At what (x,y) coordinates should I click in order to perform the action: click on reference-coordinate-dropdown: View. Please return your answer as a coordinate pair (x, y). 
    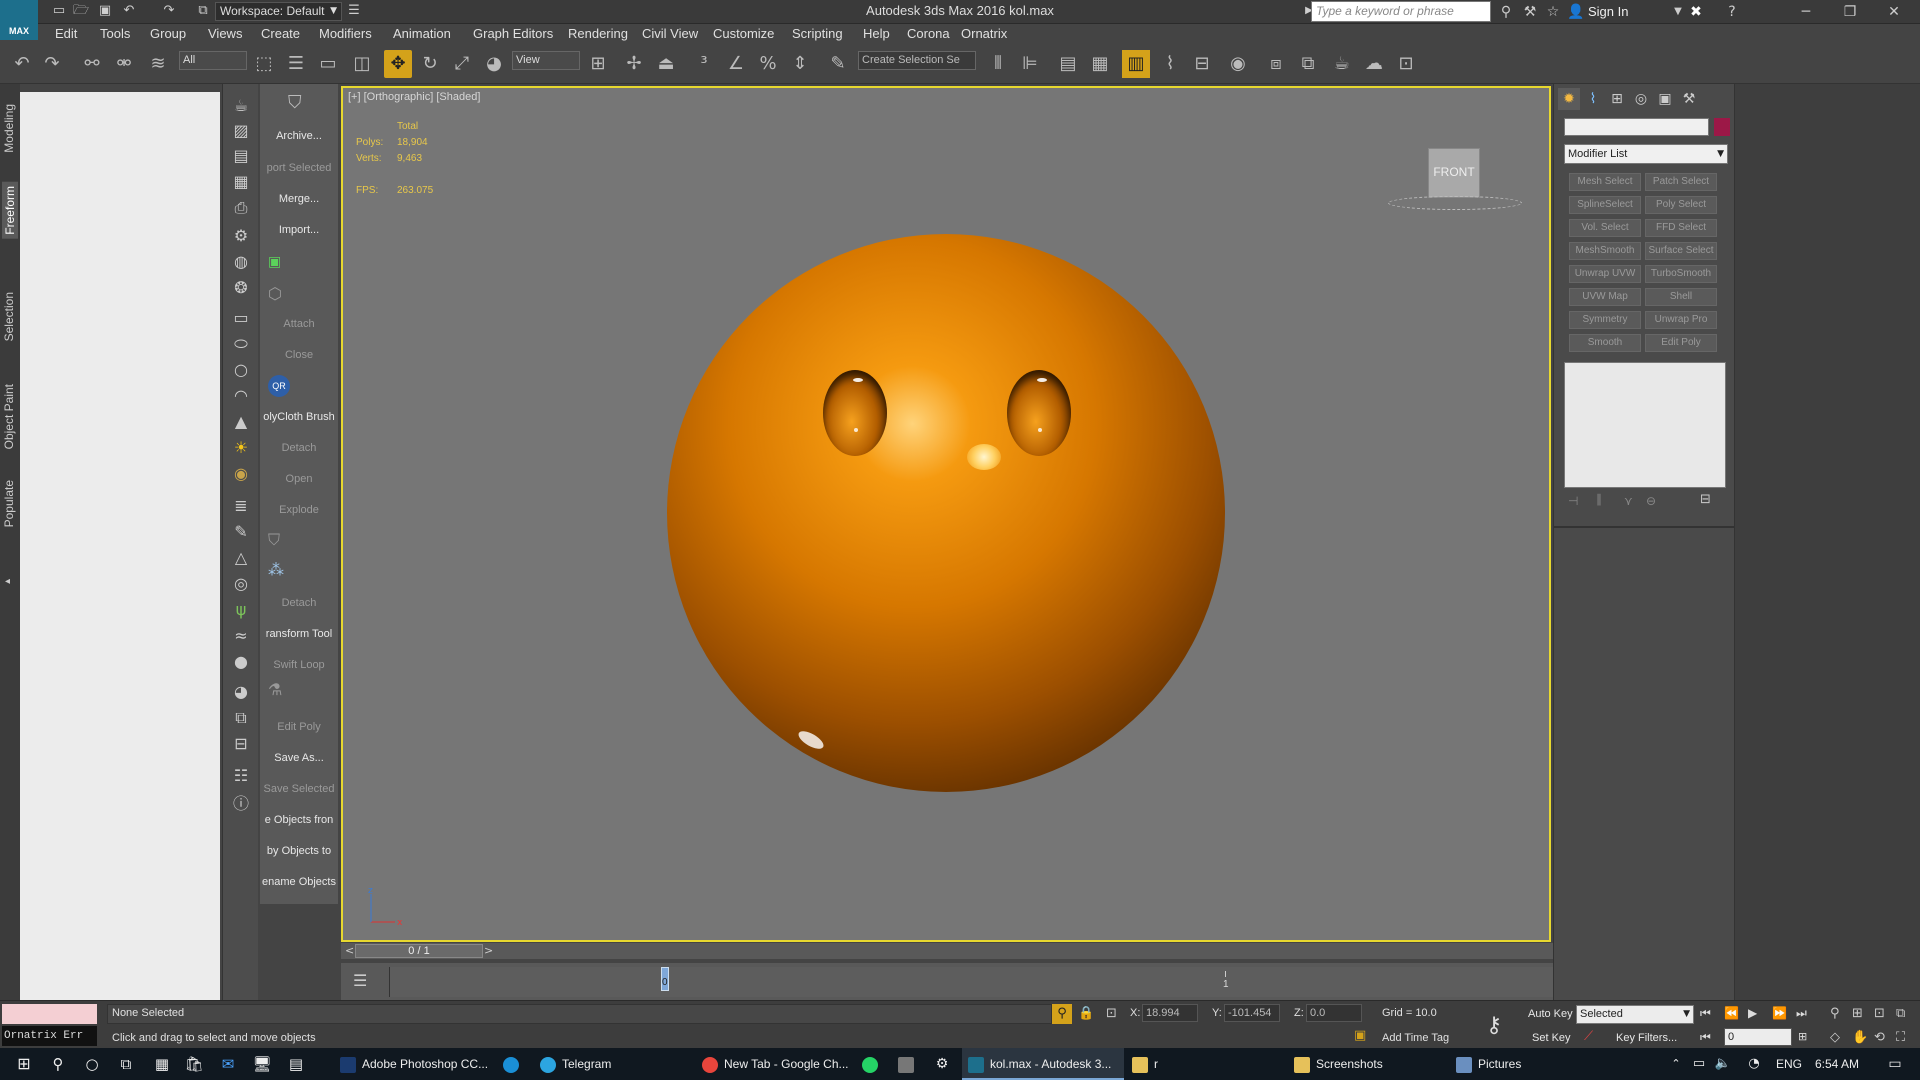
    Looking at the image, I should click on (546, 60).